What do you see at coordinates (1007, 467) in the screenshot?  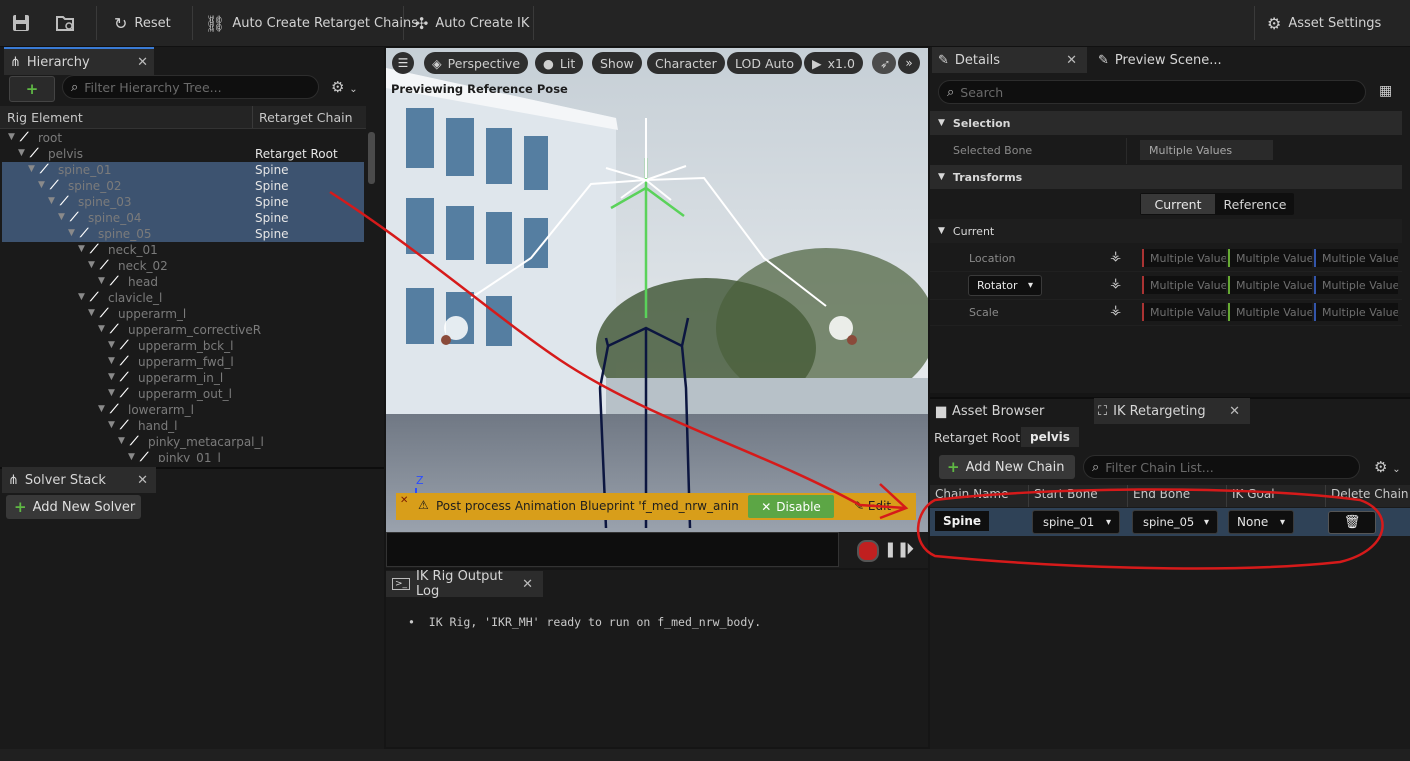 I see `add-new-chain-button: + Add New Chain` at bounding box center [1007, 467].